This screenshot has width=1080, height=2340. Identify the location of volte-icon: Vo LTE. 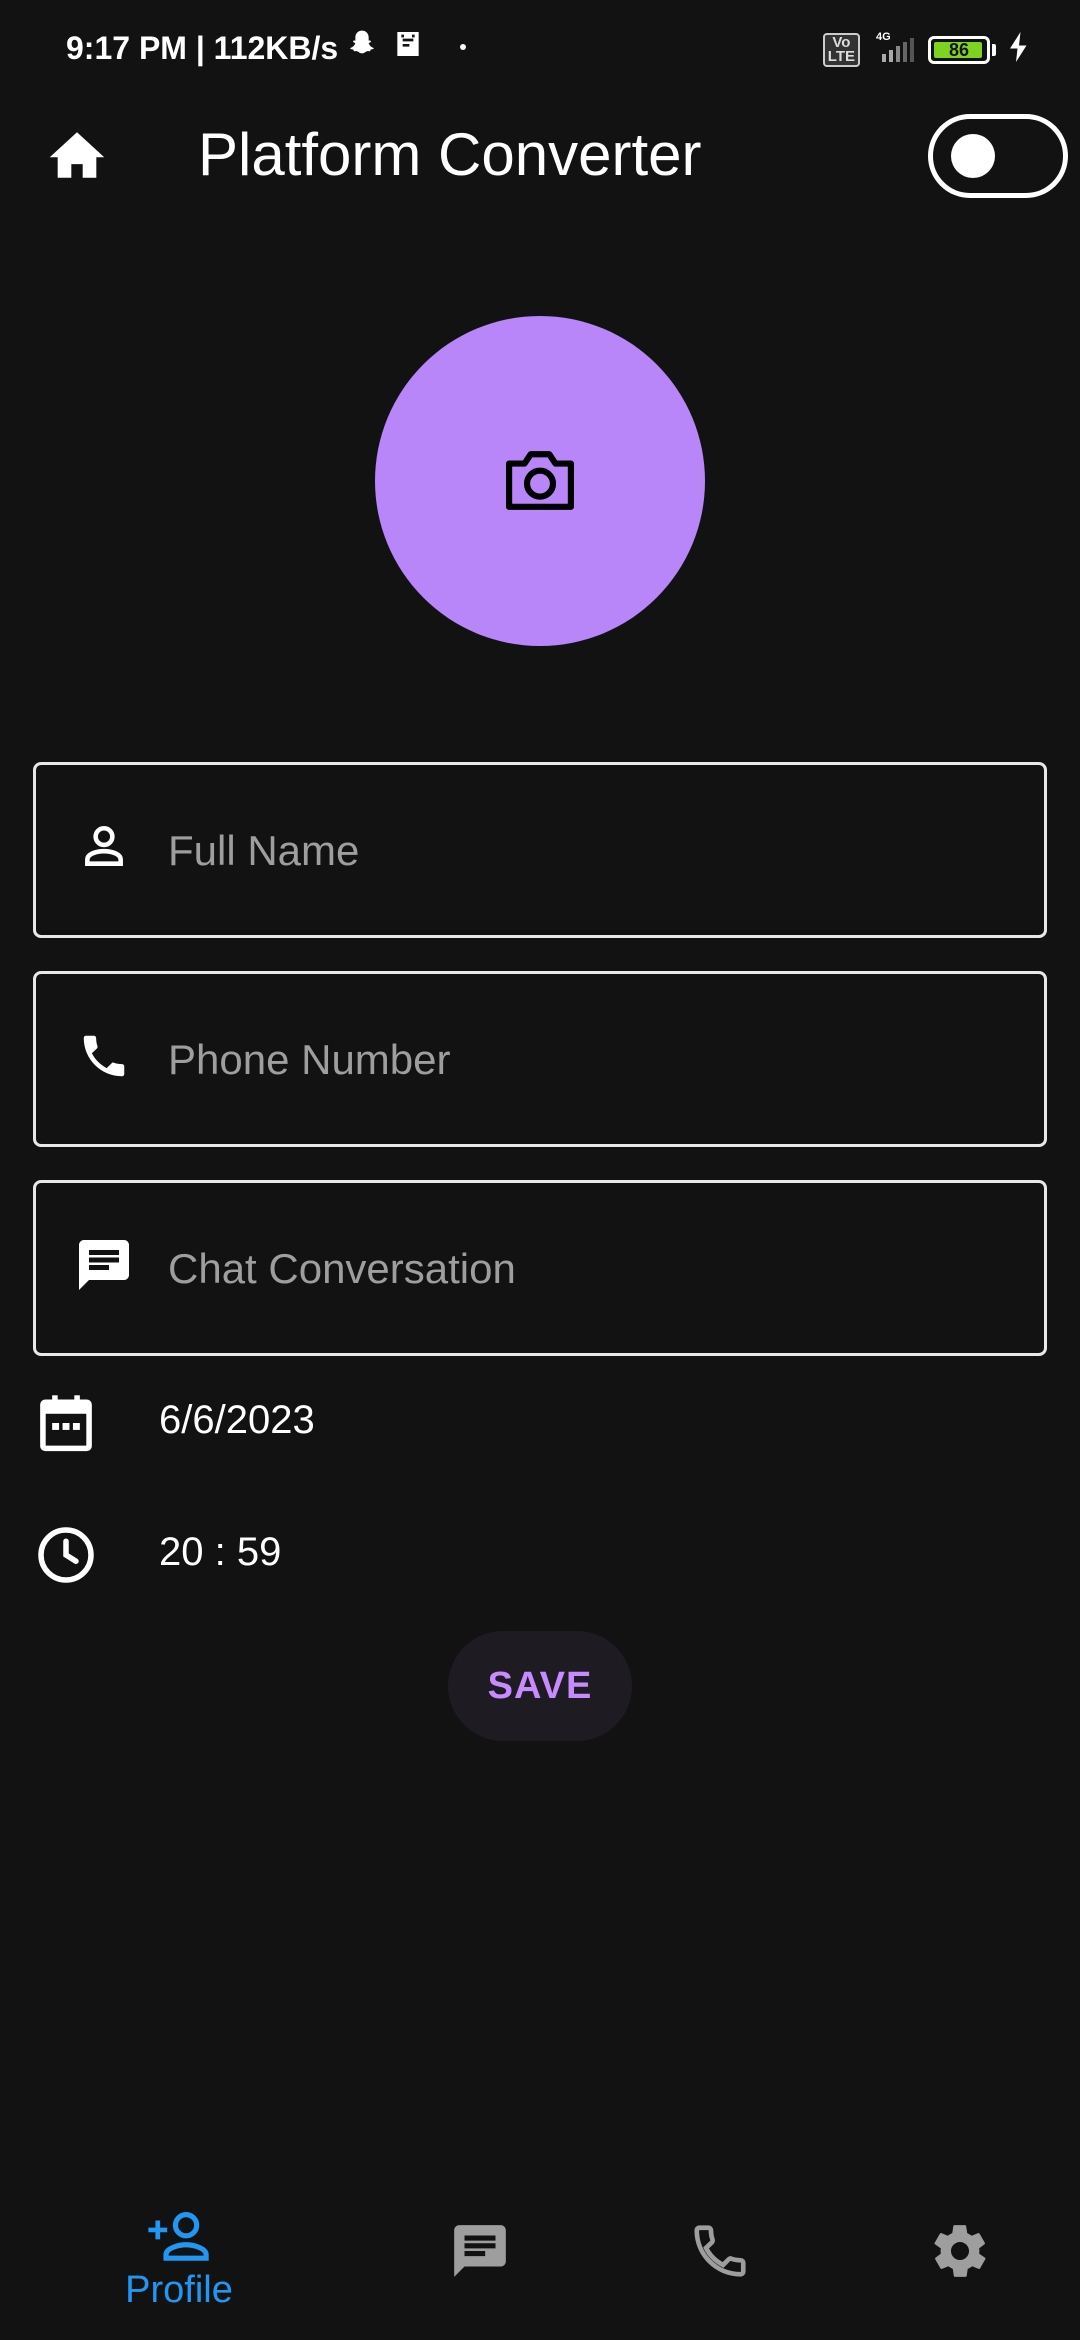
(841, 49).